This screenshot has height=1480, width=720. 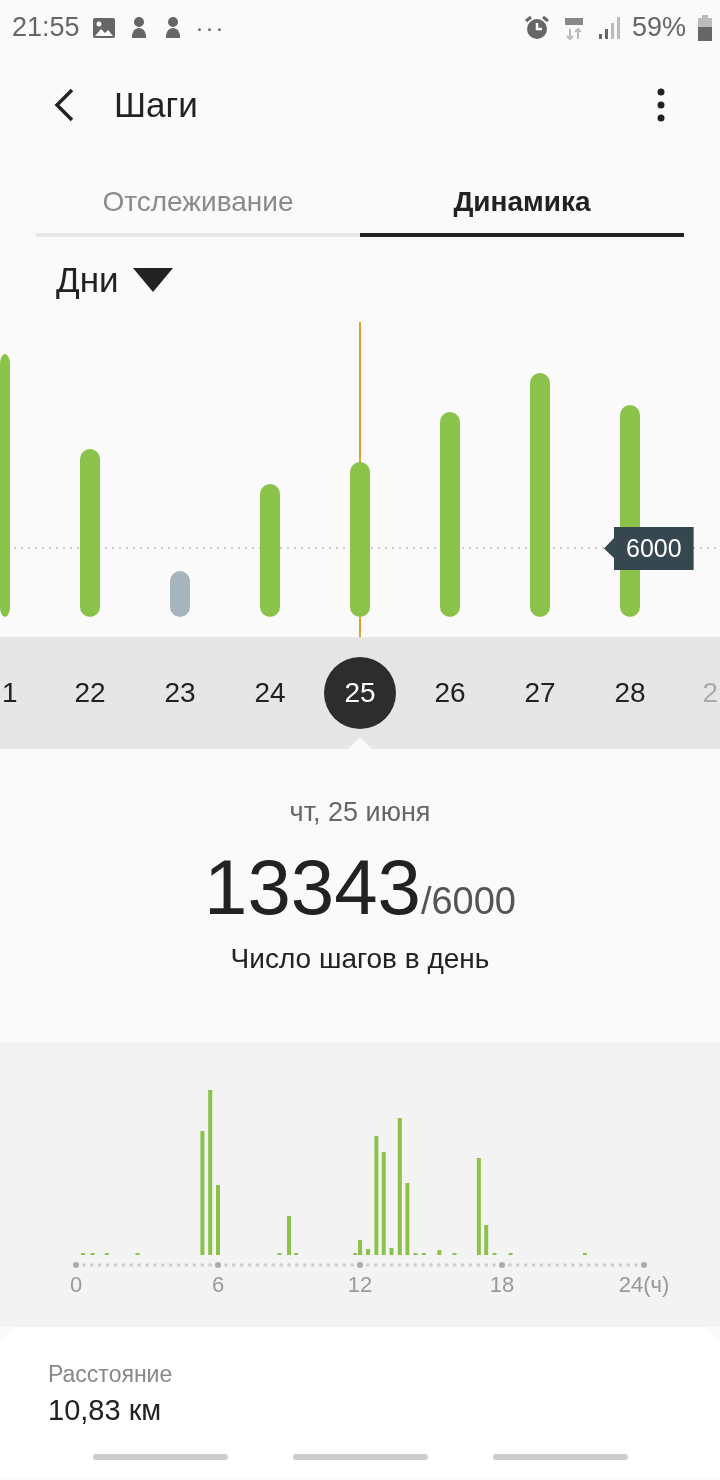 I want to click on day-label: 23, so click(x=180, y=693).